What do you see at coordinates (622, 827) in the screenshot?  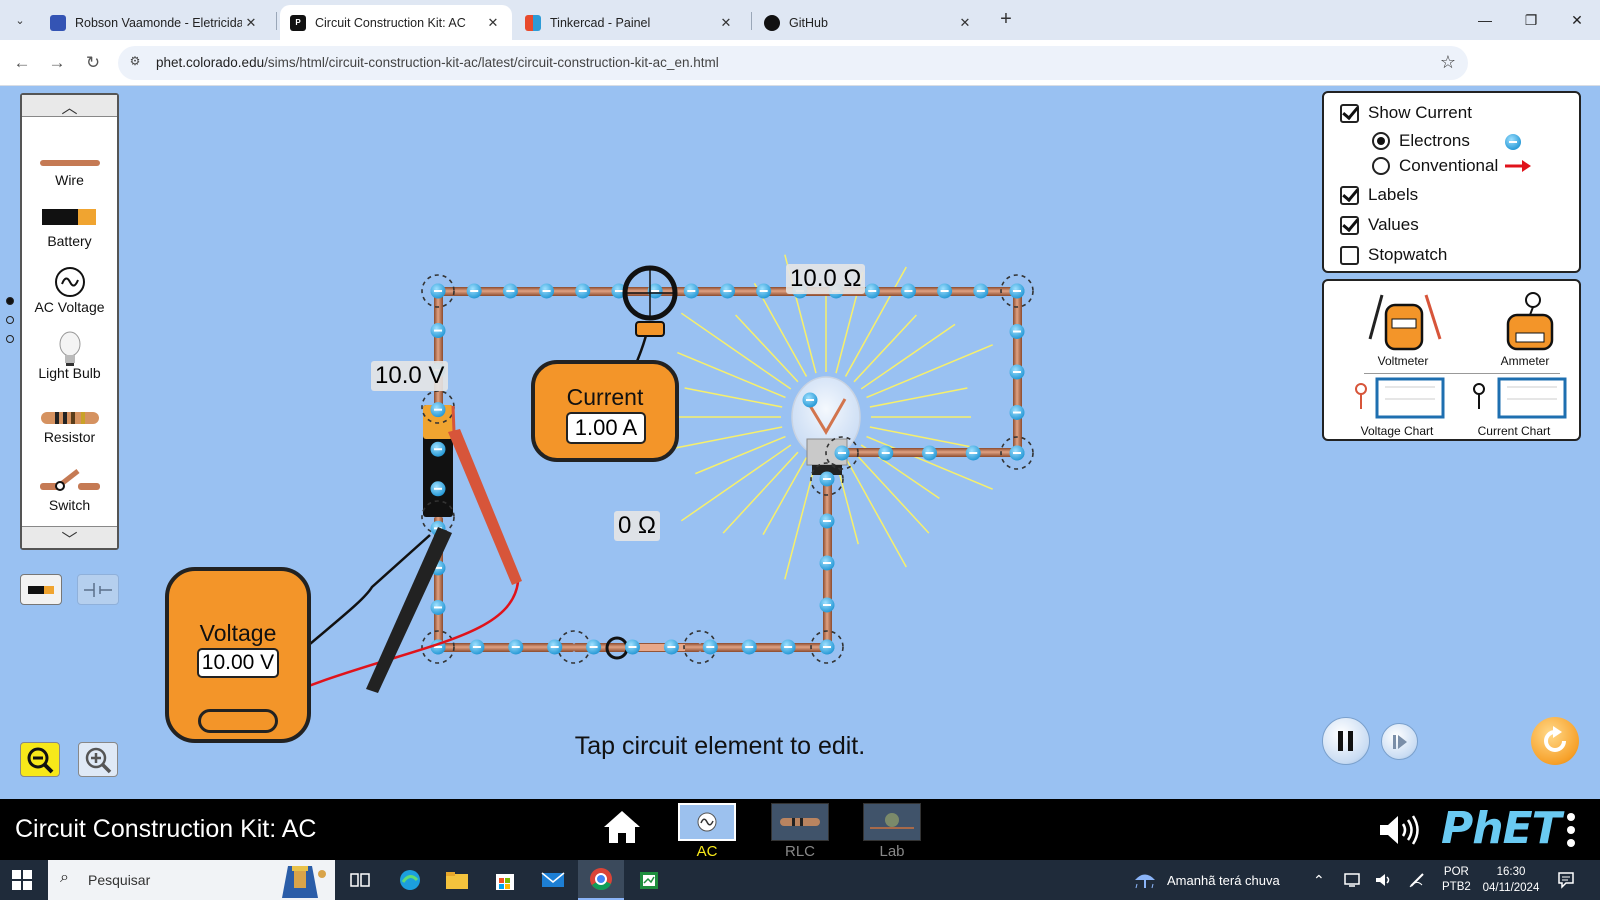 I see `home-icon` at bounding box center [622, 827].